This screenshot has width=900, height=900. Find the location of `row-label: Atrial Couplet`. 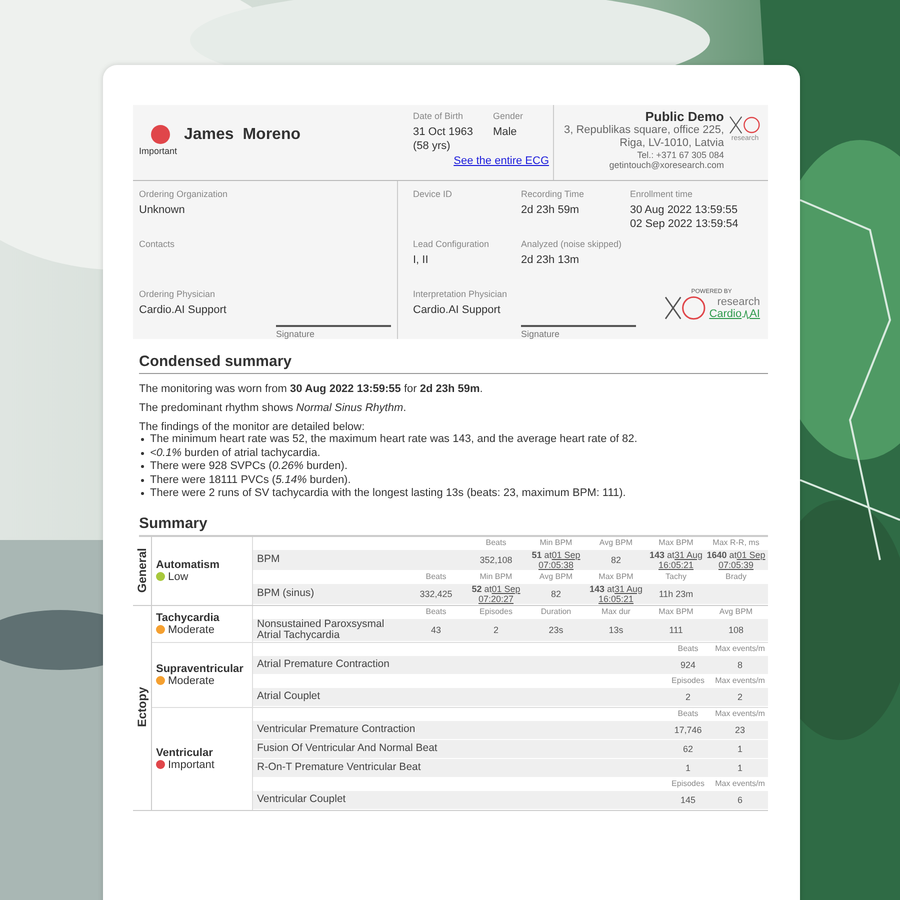

row-label: Atrial Couplet is located at coordinates (289, 696).